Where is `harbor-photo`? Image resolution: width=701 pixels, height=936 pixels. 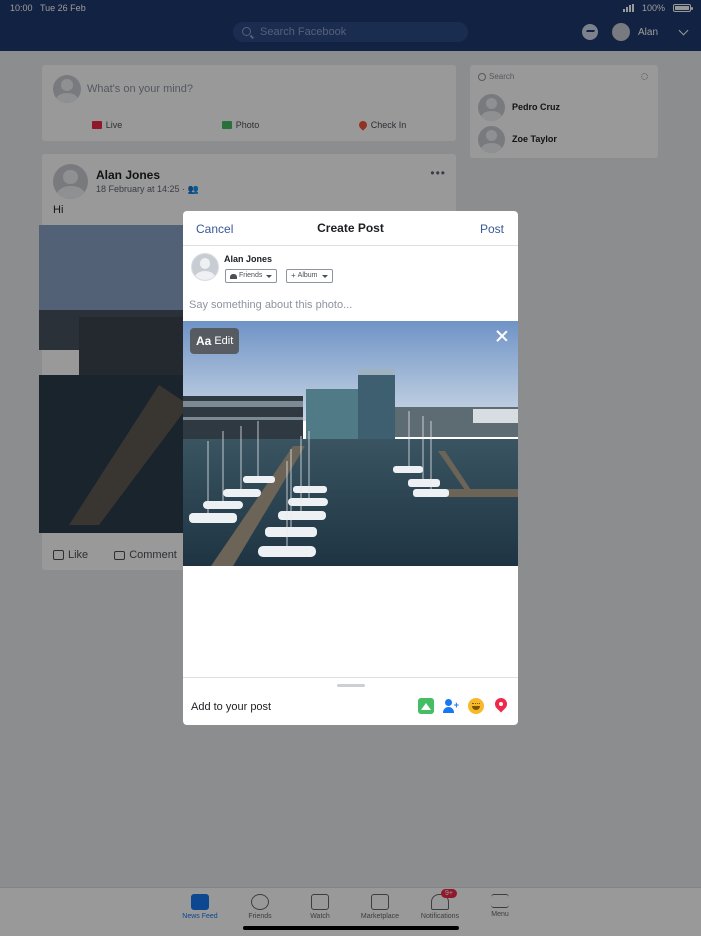
harbor-photo is located at coordinates (350, 443).